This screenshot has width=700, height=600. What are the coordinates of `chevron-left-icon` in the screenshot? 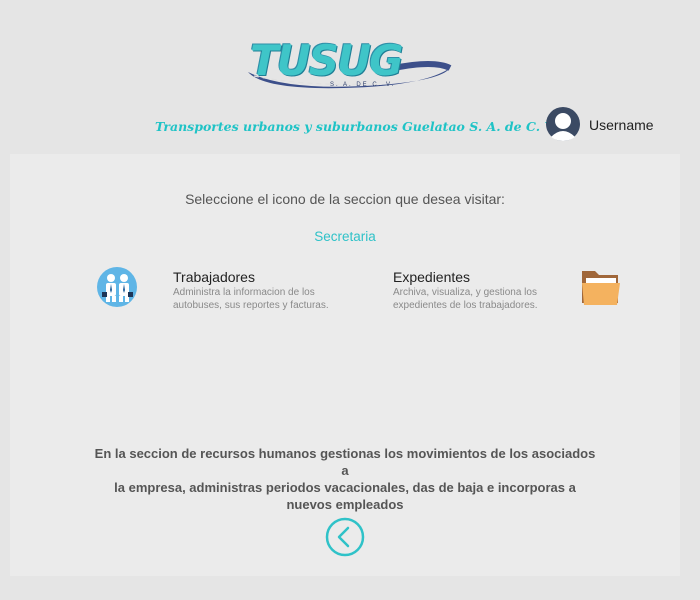 It's located at (345, 537).